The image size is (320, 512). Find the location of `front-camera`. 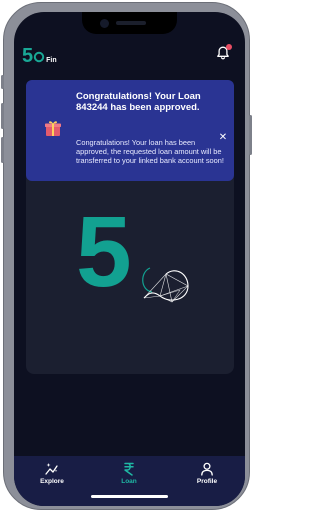

front-camera is located at coordinates (104, 23).